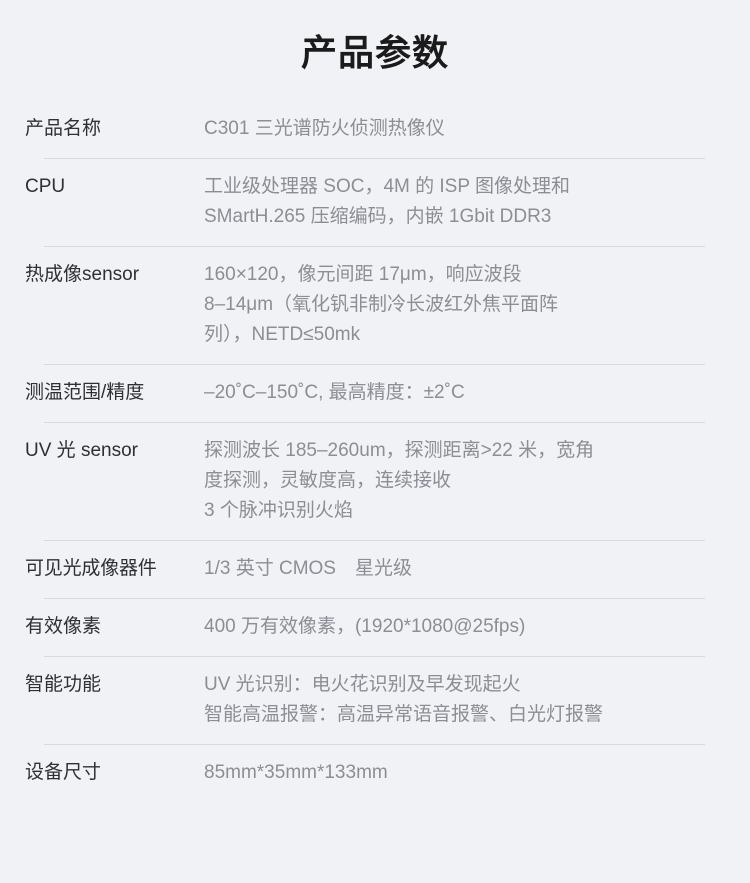 The height and width of the screenshot is (883, 750). What do you see at coordinates (82, 274) in the screenshot?
I see `spec-label-thermal-sensor: 热成像sensor` at bounding box center [82, 274].